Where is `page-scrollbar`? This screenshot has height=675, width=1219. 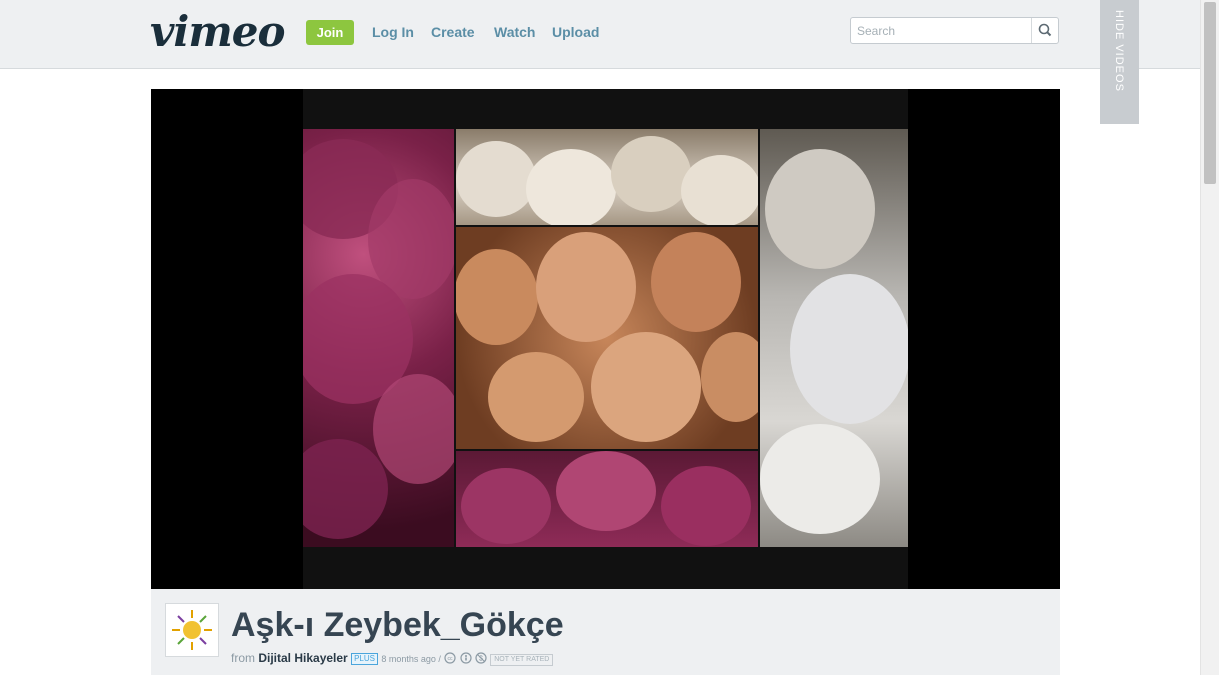
page-scrollbar is located at coordinates (1209, 337).